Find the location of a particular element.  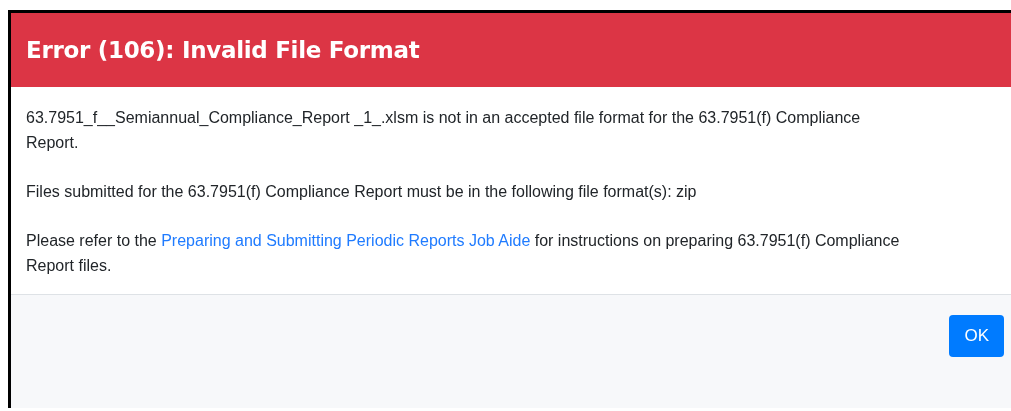

message-paragraph: Files submitted for the 63.7951(f) Compliance Report must be in the following file format(s): zip is located at coordinates (362, 192).